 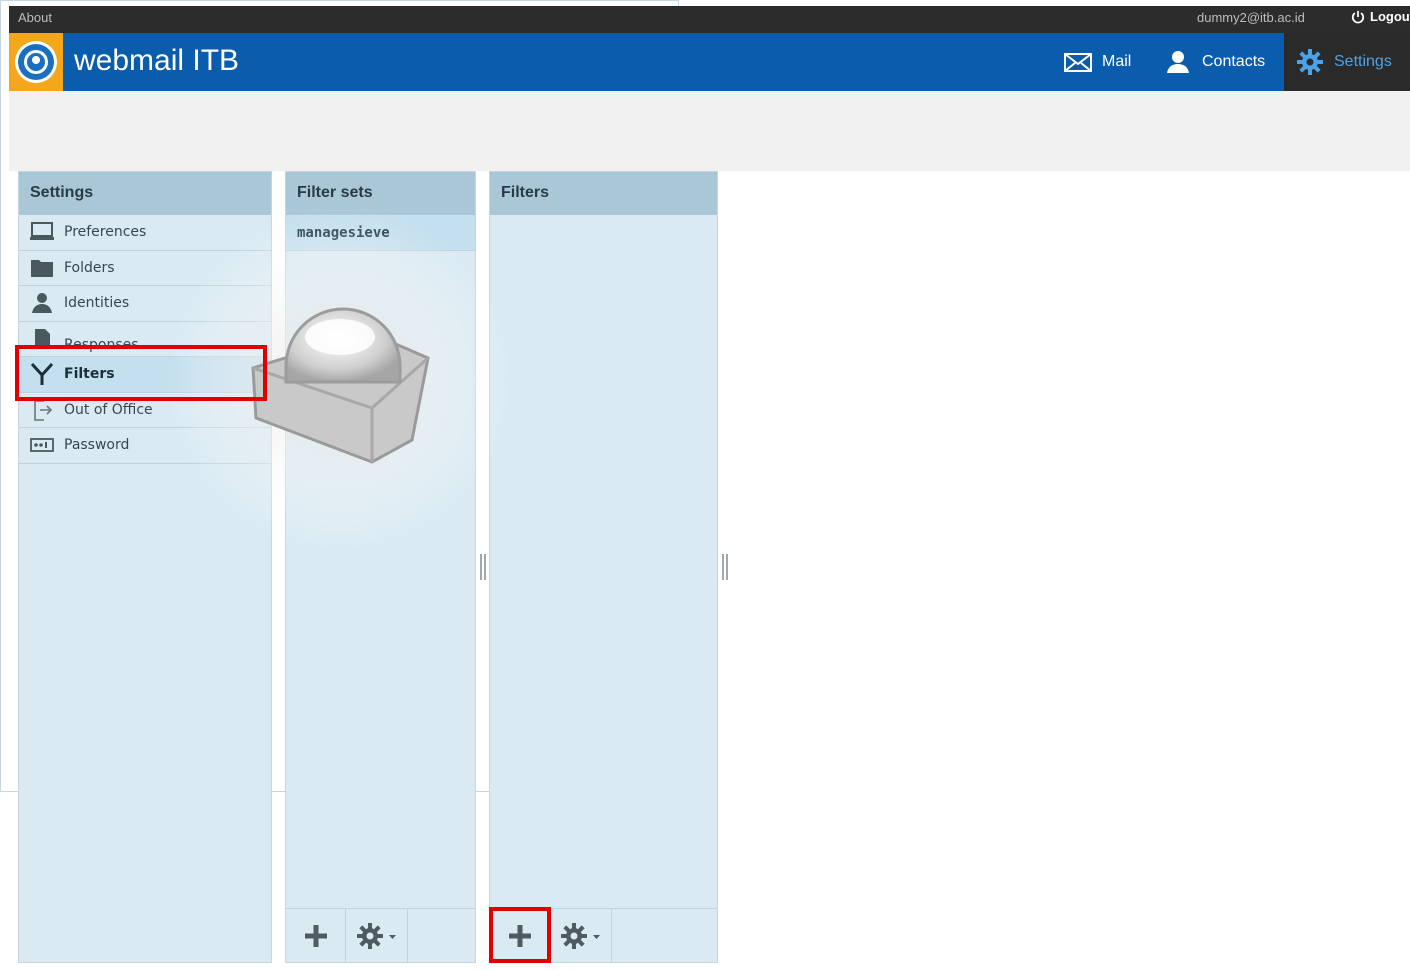 I want to click on settings-gear-icon, so click(x=1310, y=62).